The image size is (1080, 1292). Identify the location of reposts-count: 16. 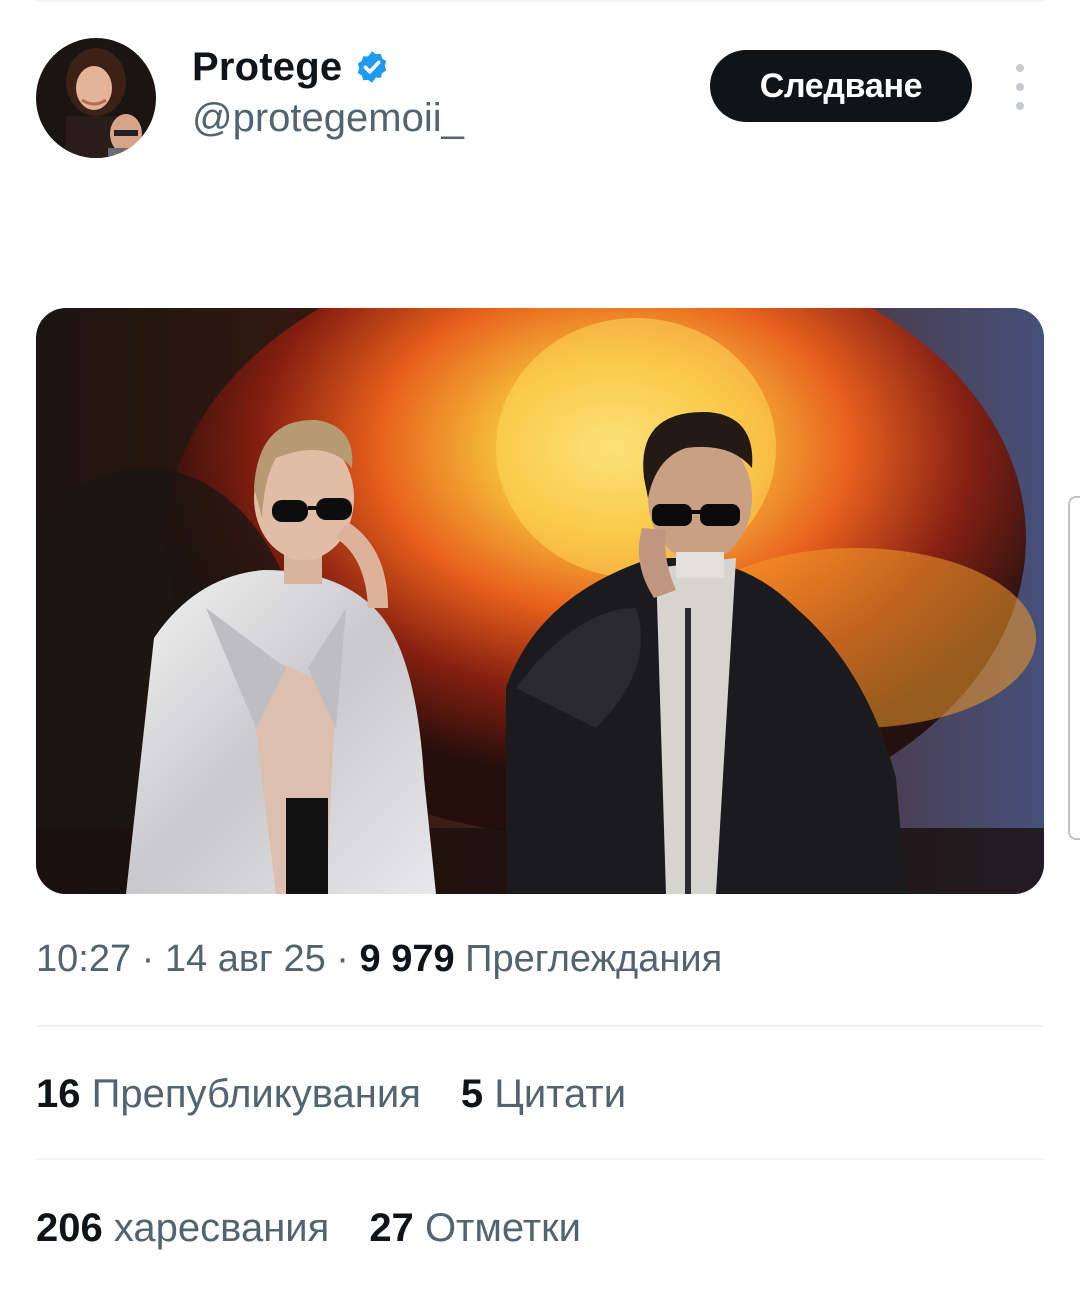
(58, 1094).